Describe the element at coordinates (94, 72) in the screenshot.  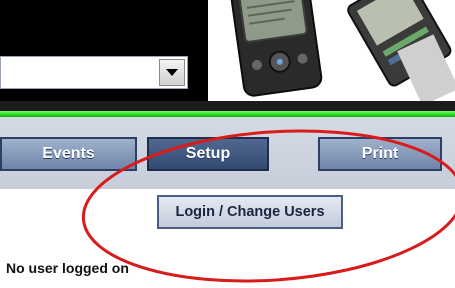
I see `user-select-dropdown` at that location.